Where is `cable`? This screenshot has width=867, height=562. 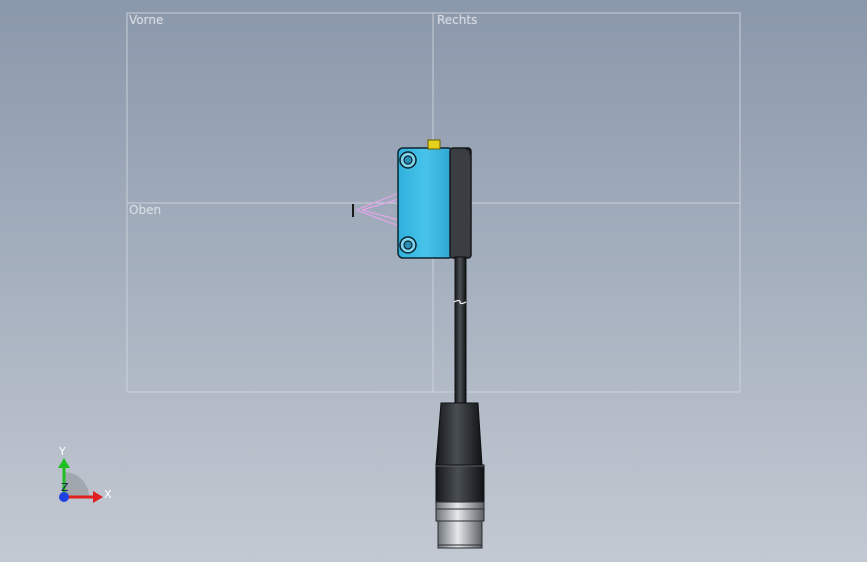
cable is located at coordinates (460, 330).